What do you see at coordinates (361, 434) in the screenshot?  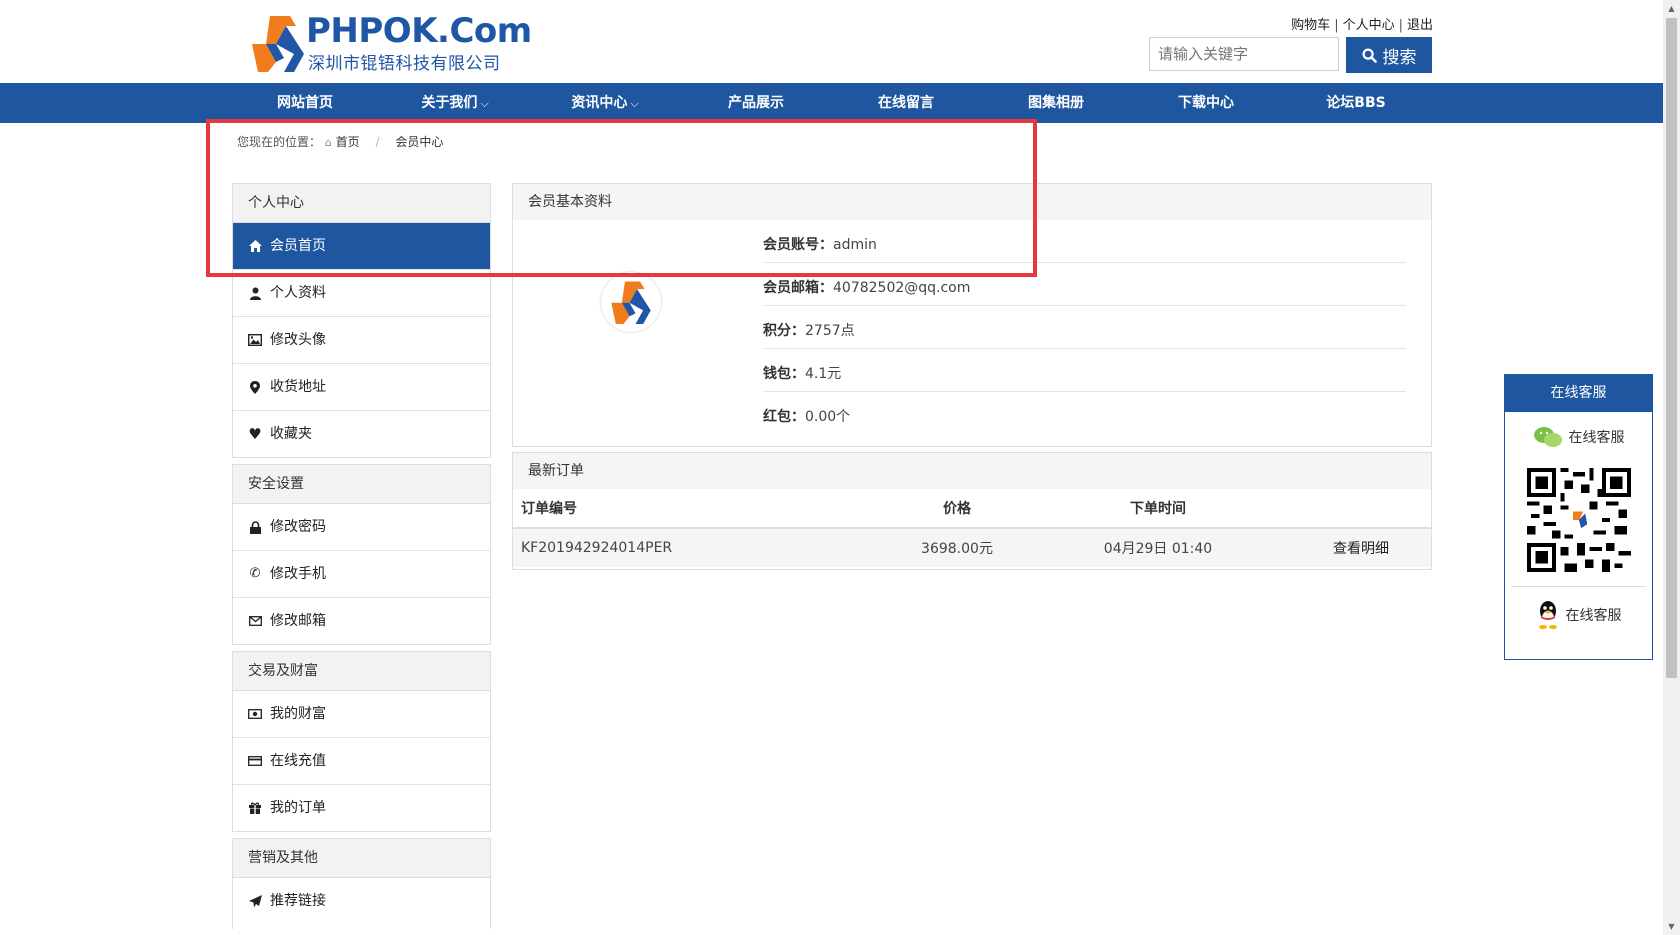 I see `sidebar-item-favorites: ♥ 收藏夹` at bounding box center [361, 434].